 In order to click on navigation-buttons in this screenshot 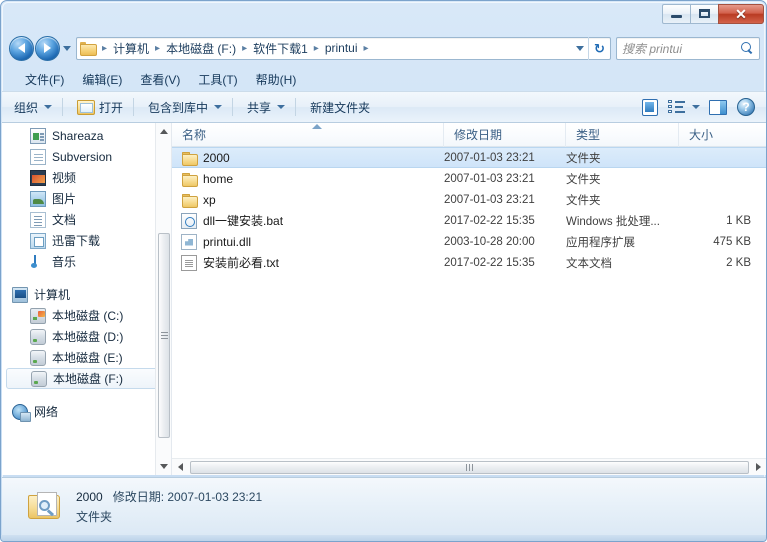, I will do `click(41, 48)`.